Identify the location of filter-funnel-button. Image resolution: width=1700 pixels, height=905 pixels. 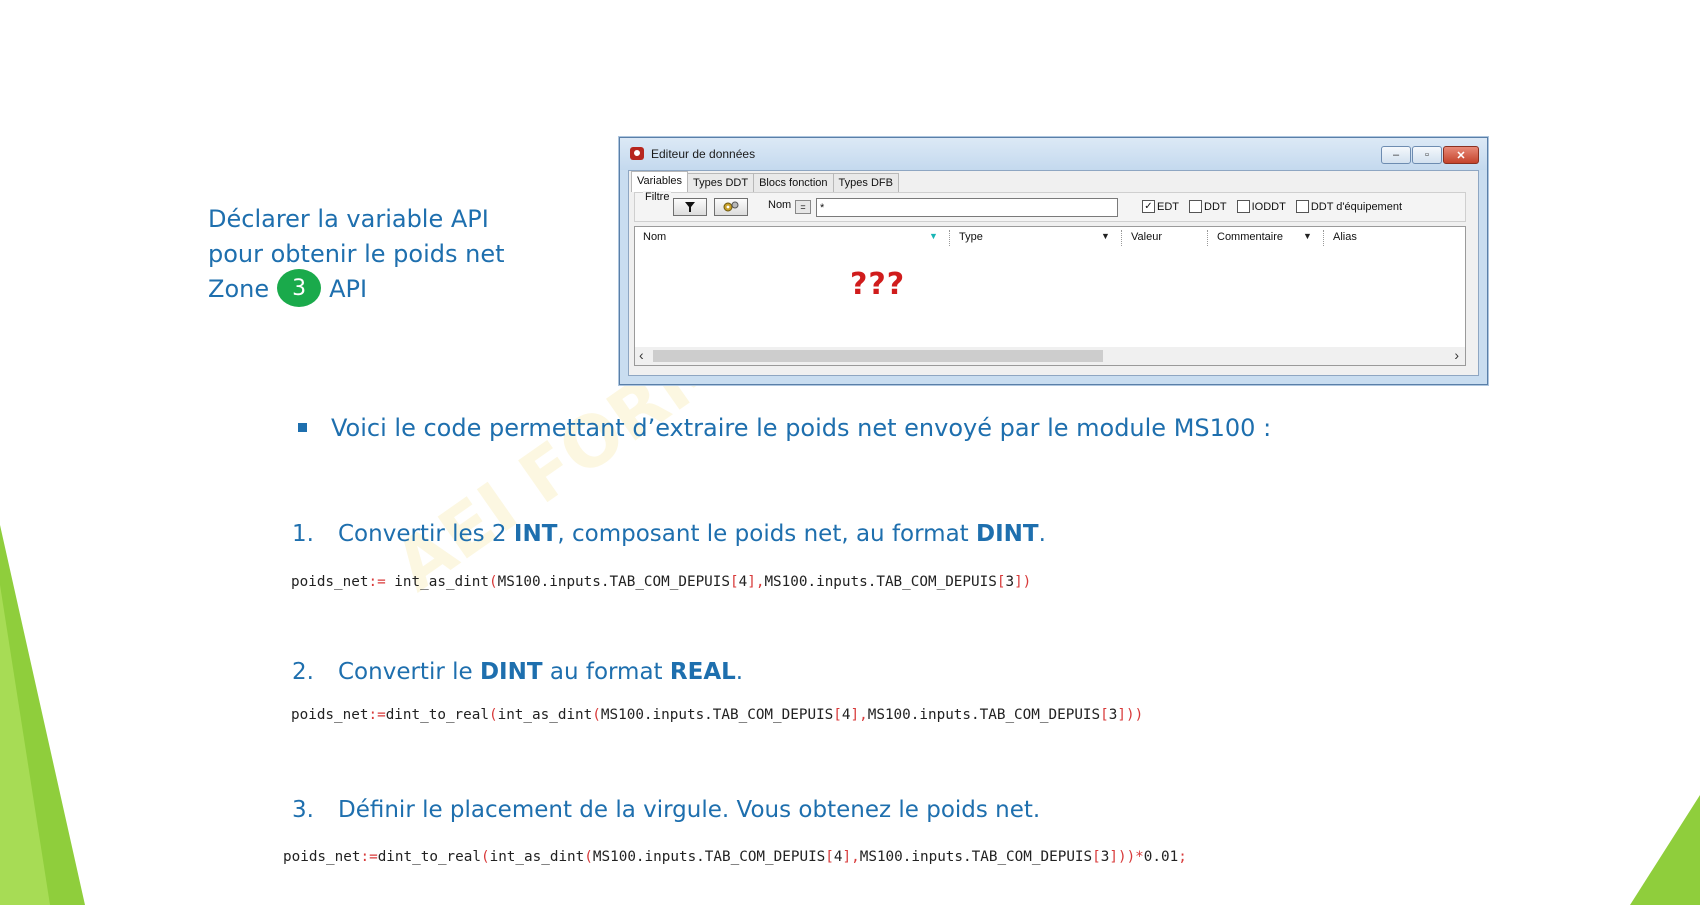
(690, 207).